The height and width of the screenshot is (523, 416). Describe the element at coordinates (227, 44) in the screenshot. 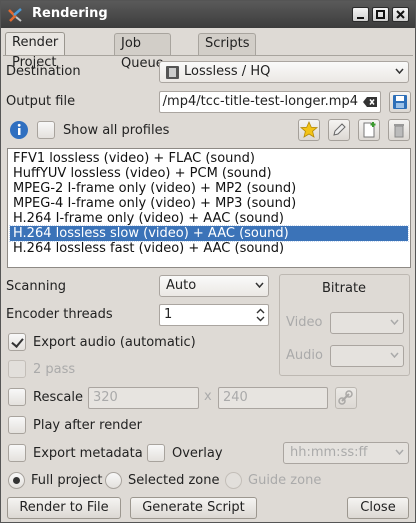

I see `tab-scripts: Scripts` at that location.